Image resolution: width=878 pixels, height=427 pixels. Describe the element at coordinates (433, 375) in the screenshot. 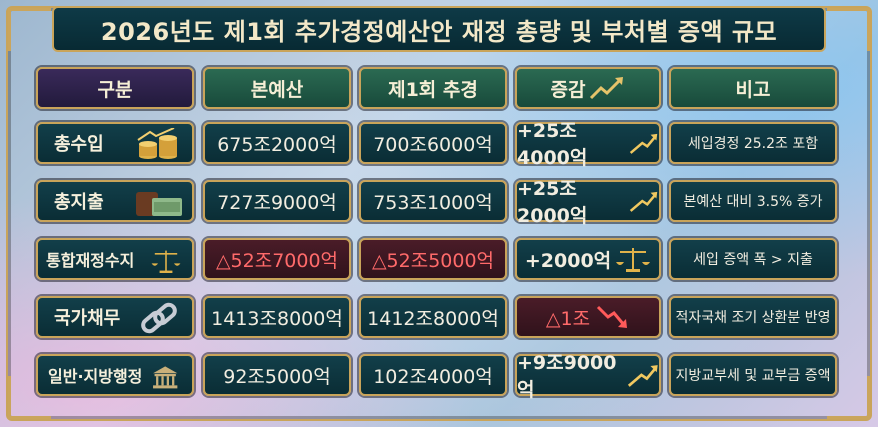

I see `cell-supp: 102조4000억` at that location.